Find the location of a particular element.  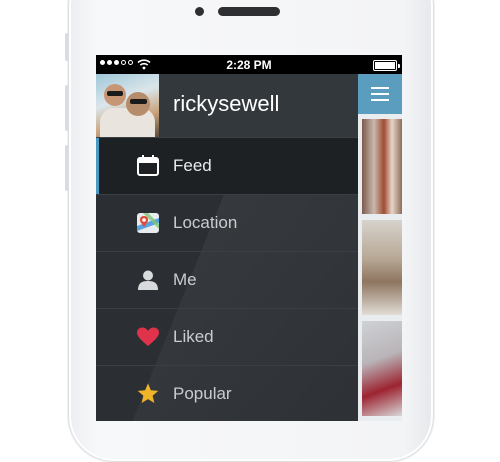

menu-item-label: Feed is located at coordinates (192, 165).